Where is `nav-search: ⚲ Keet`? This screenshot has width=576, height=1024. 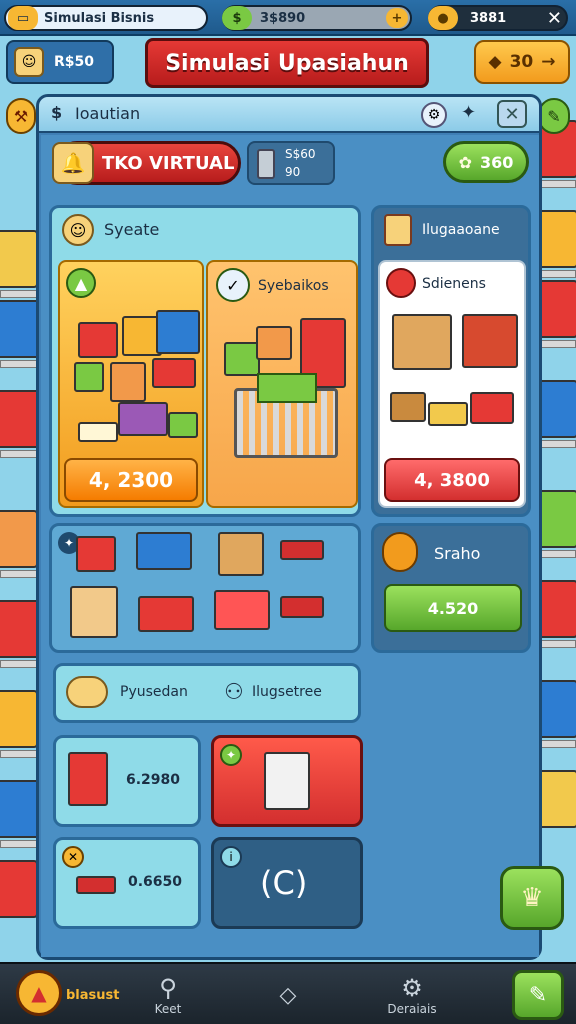
nav-search: ⚲ Keet is located at coordinates (168, 994).